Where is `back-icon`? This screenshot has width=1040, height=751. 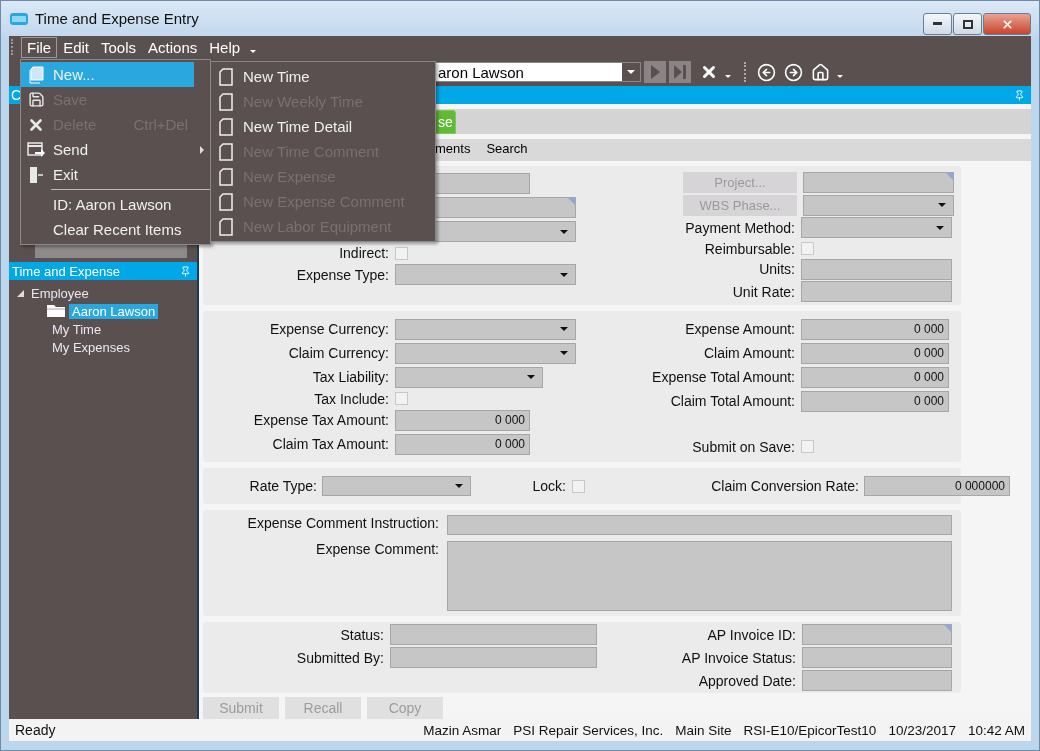
back-icon is located at coordinates (766, 72).